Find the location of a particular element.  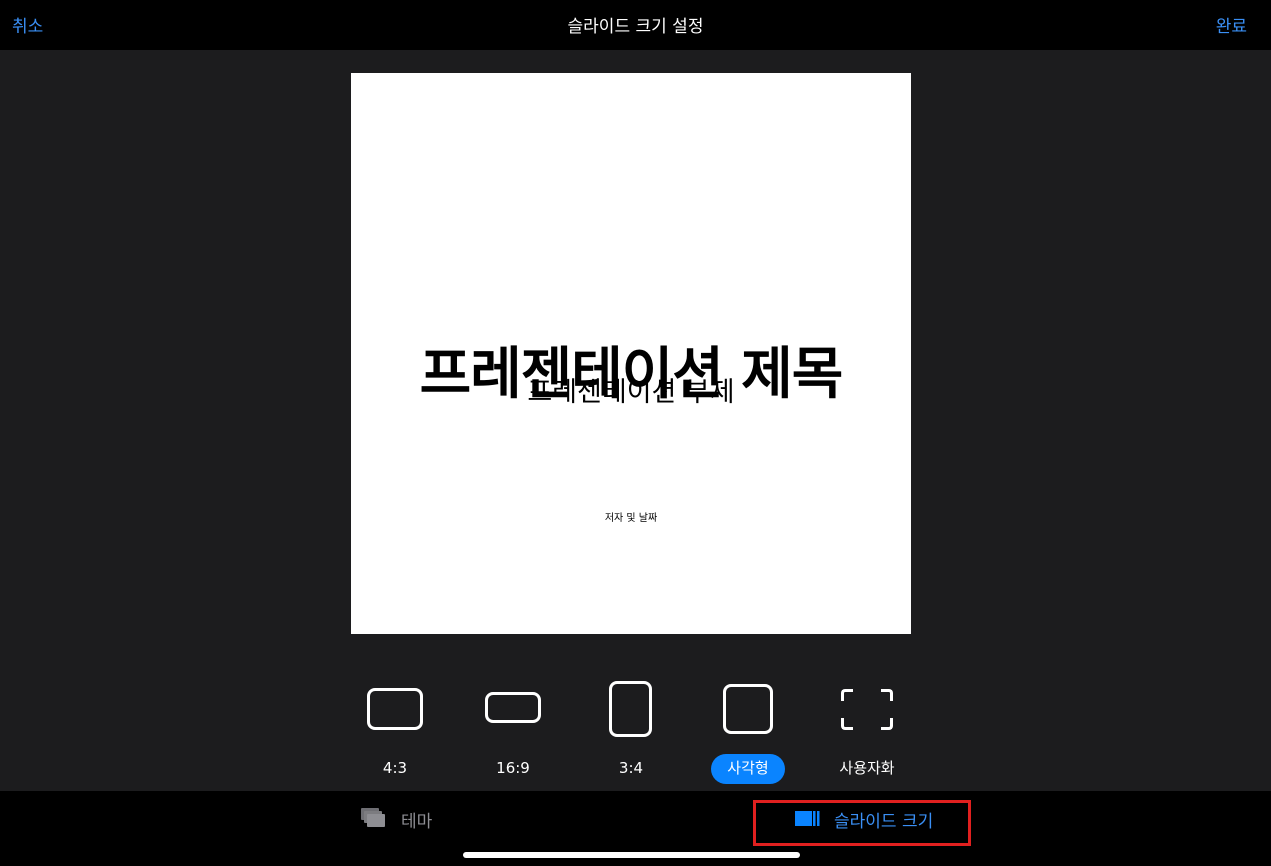

landscape-4-3-icon is located at coordinates (395, 709).